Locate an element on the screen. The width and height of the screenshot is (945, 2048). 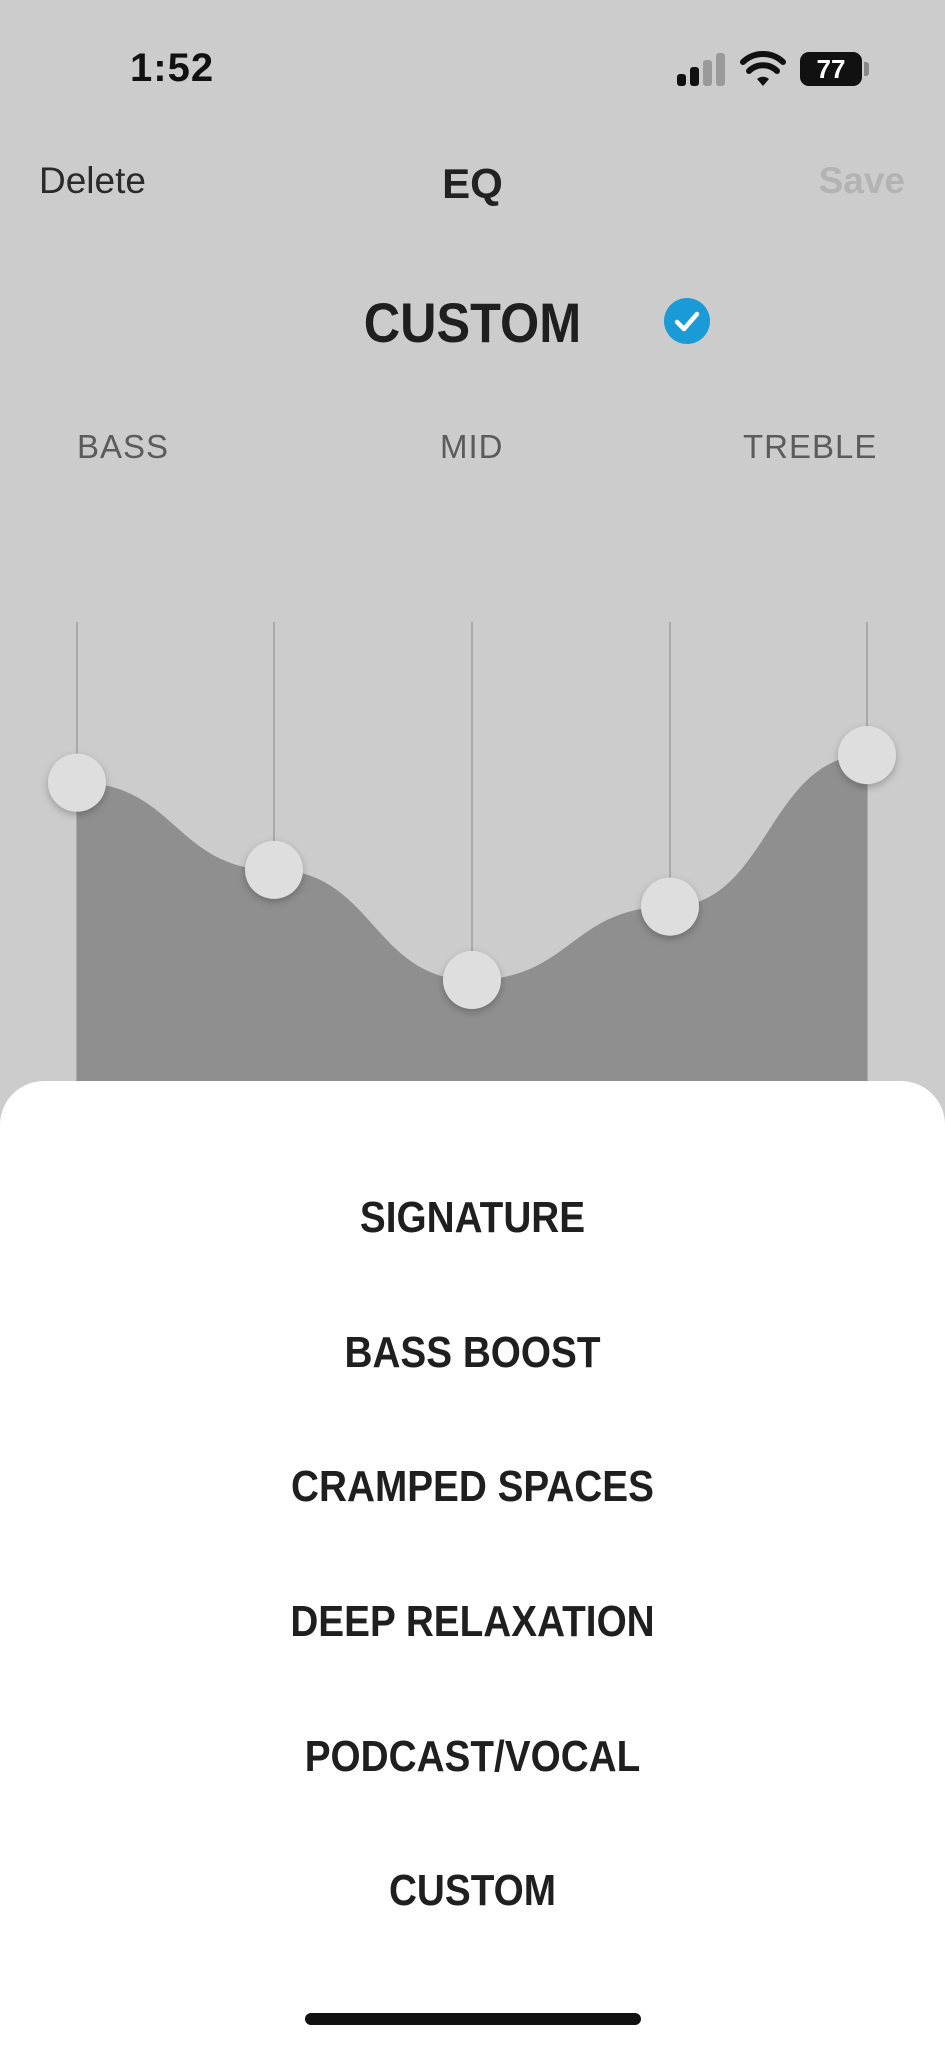
battery-icon: 77 is located at coordinates (831, 69).